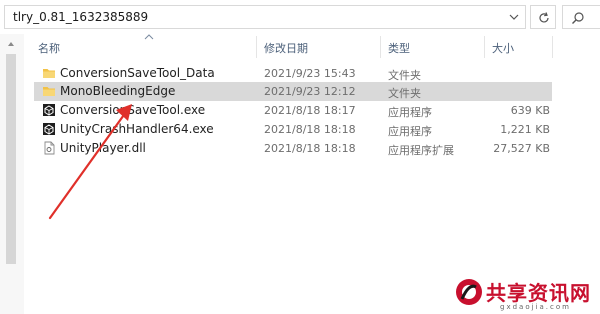 The height and width of the screenshot is (314, 600). What do you see at coordinates (535, 307) in the screenshot?
I see `watermark-subtitle: gxdaojia.com` at bounding box center [535, 307].